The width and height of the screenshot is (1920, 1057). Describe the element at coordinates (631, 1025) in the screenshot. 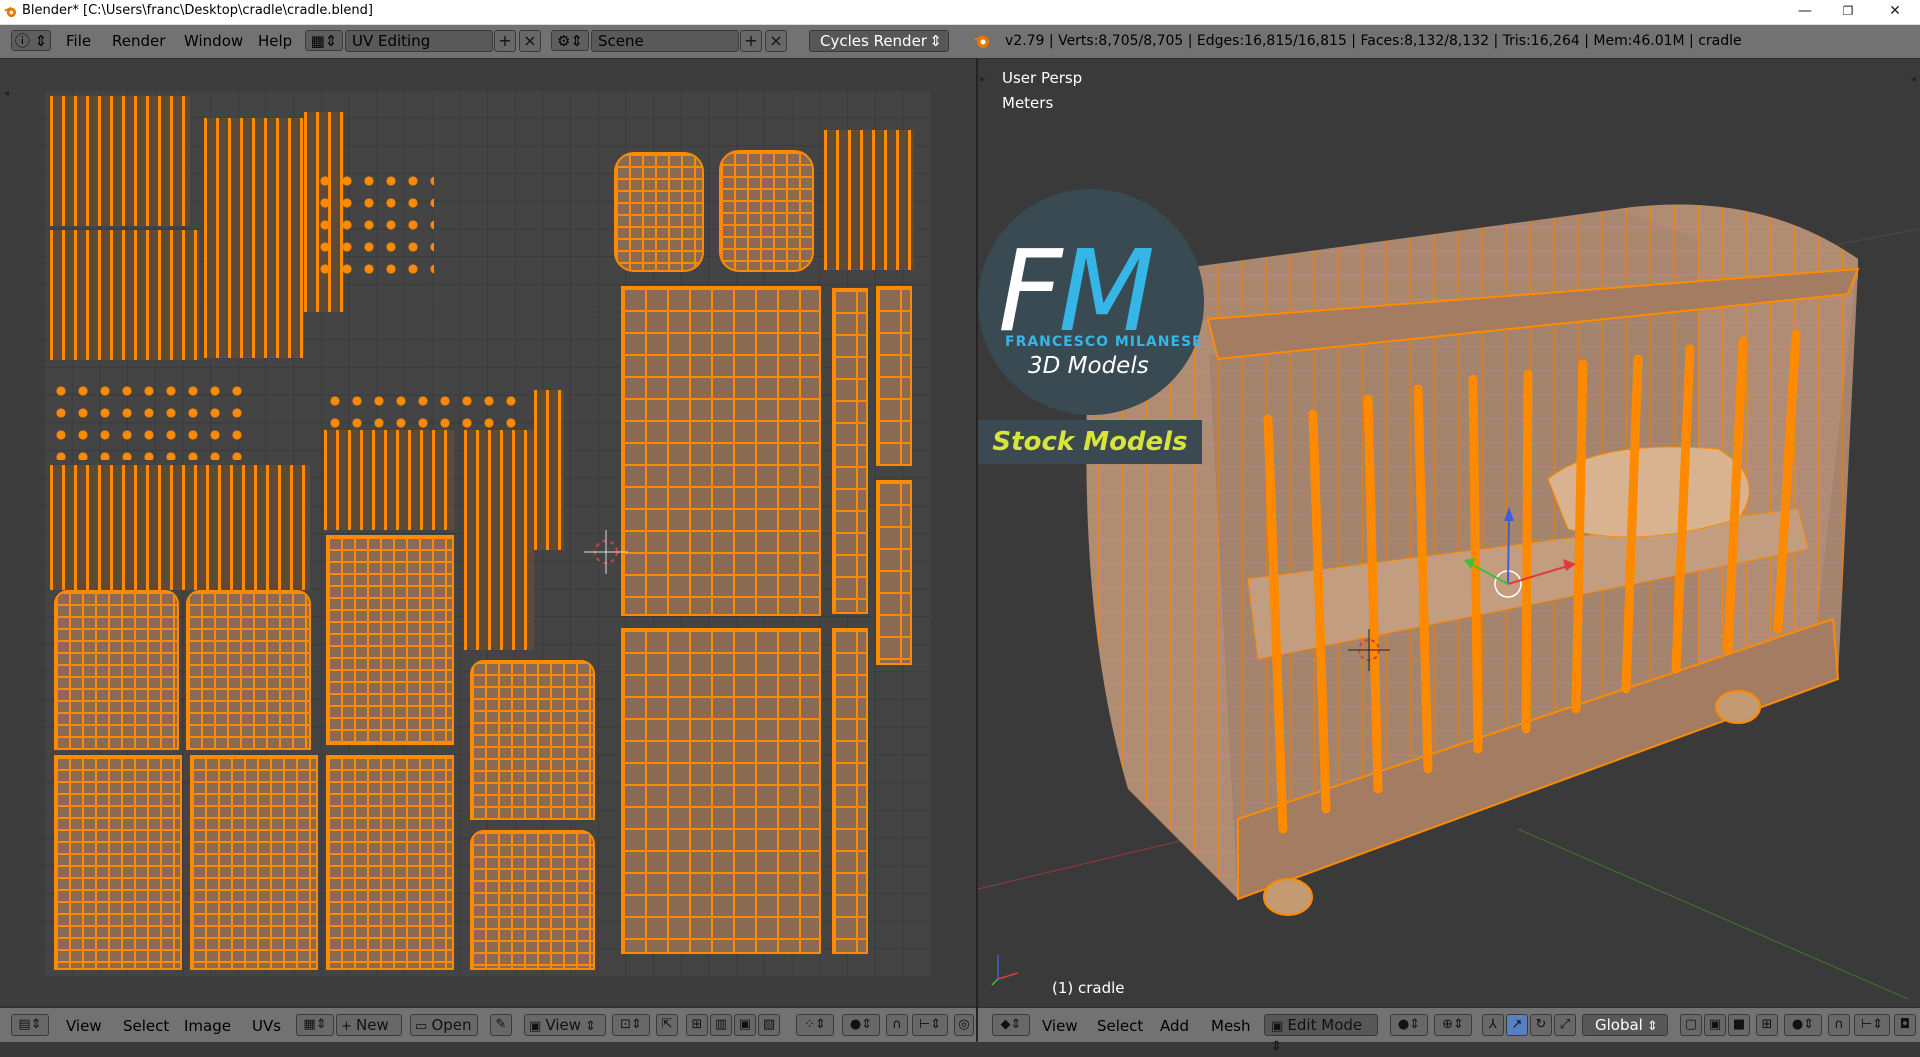

I see `pivot-dropdown: ⊡⇕` at that location.